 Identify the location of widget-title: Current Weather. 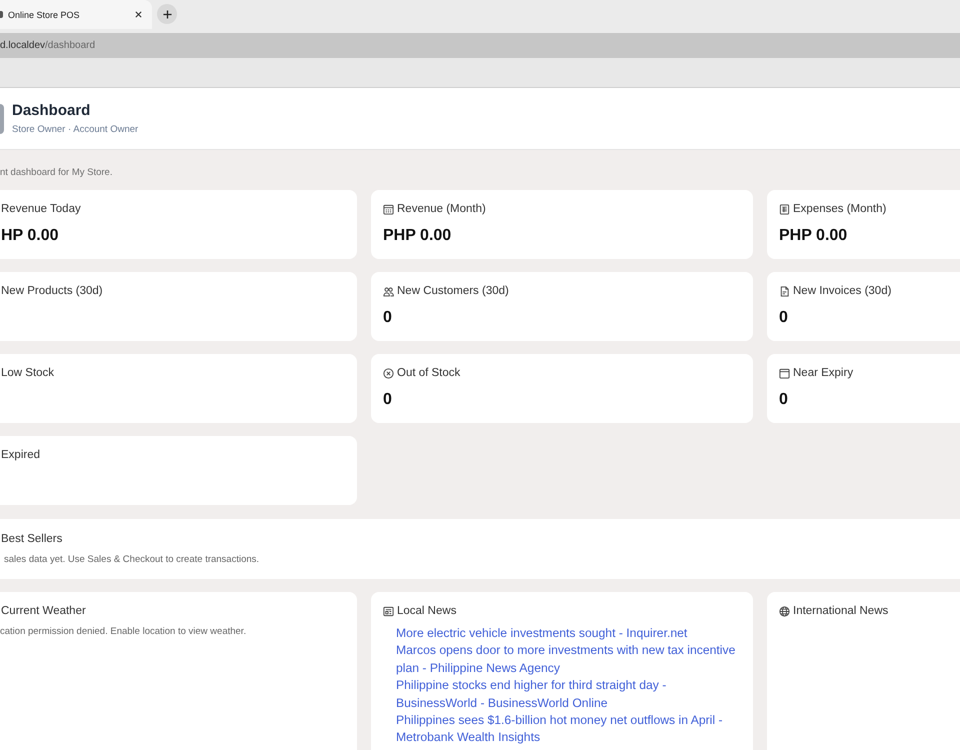
(43, 611).